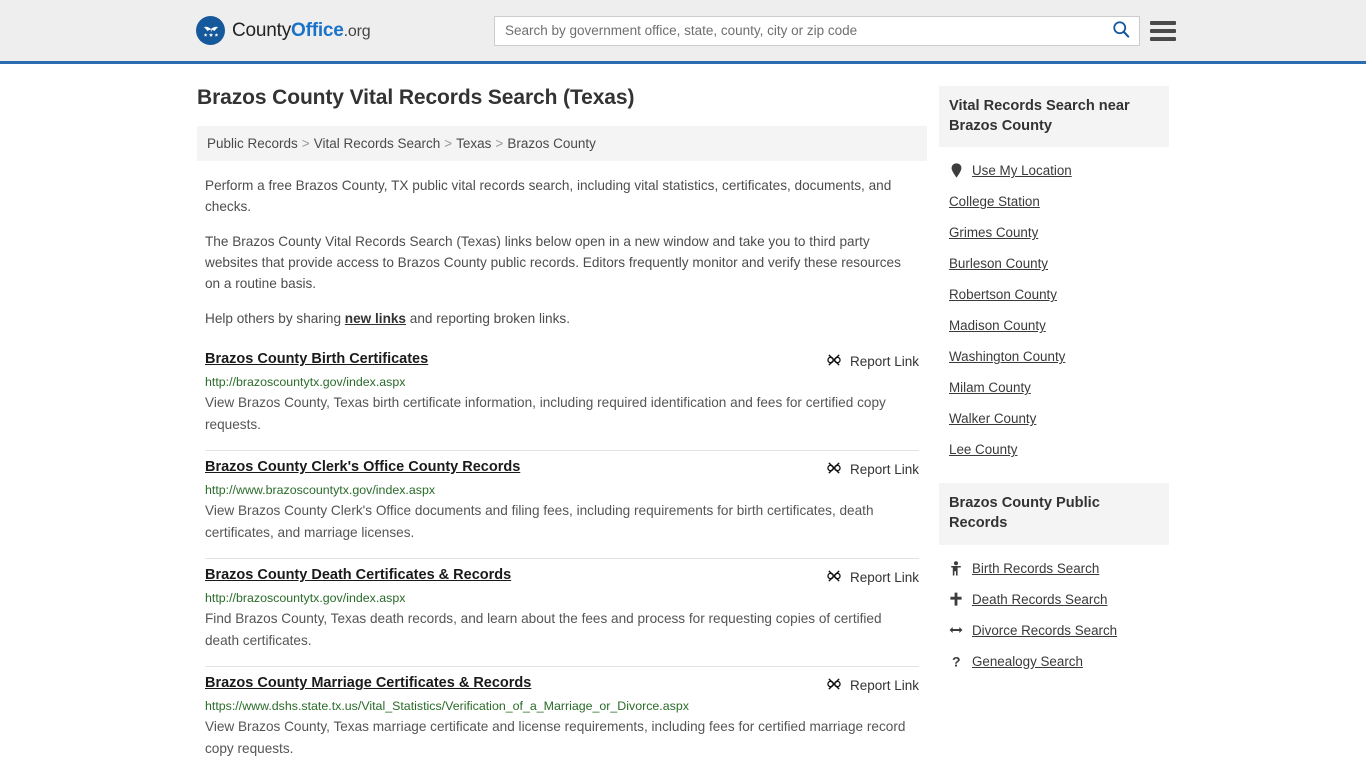  I want to click on sidebar-link-label: Grimes County, so click(993, 232).